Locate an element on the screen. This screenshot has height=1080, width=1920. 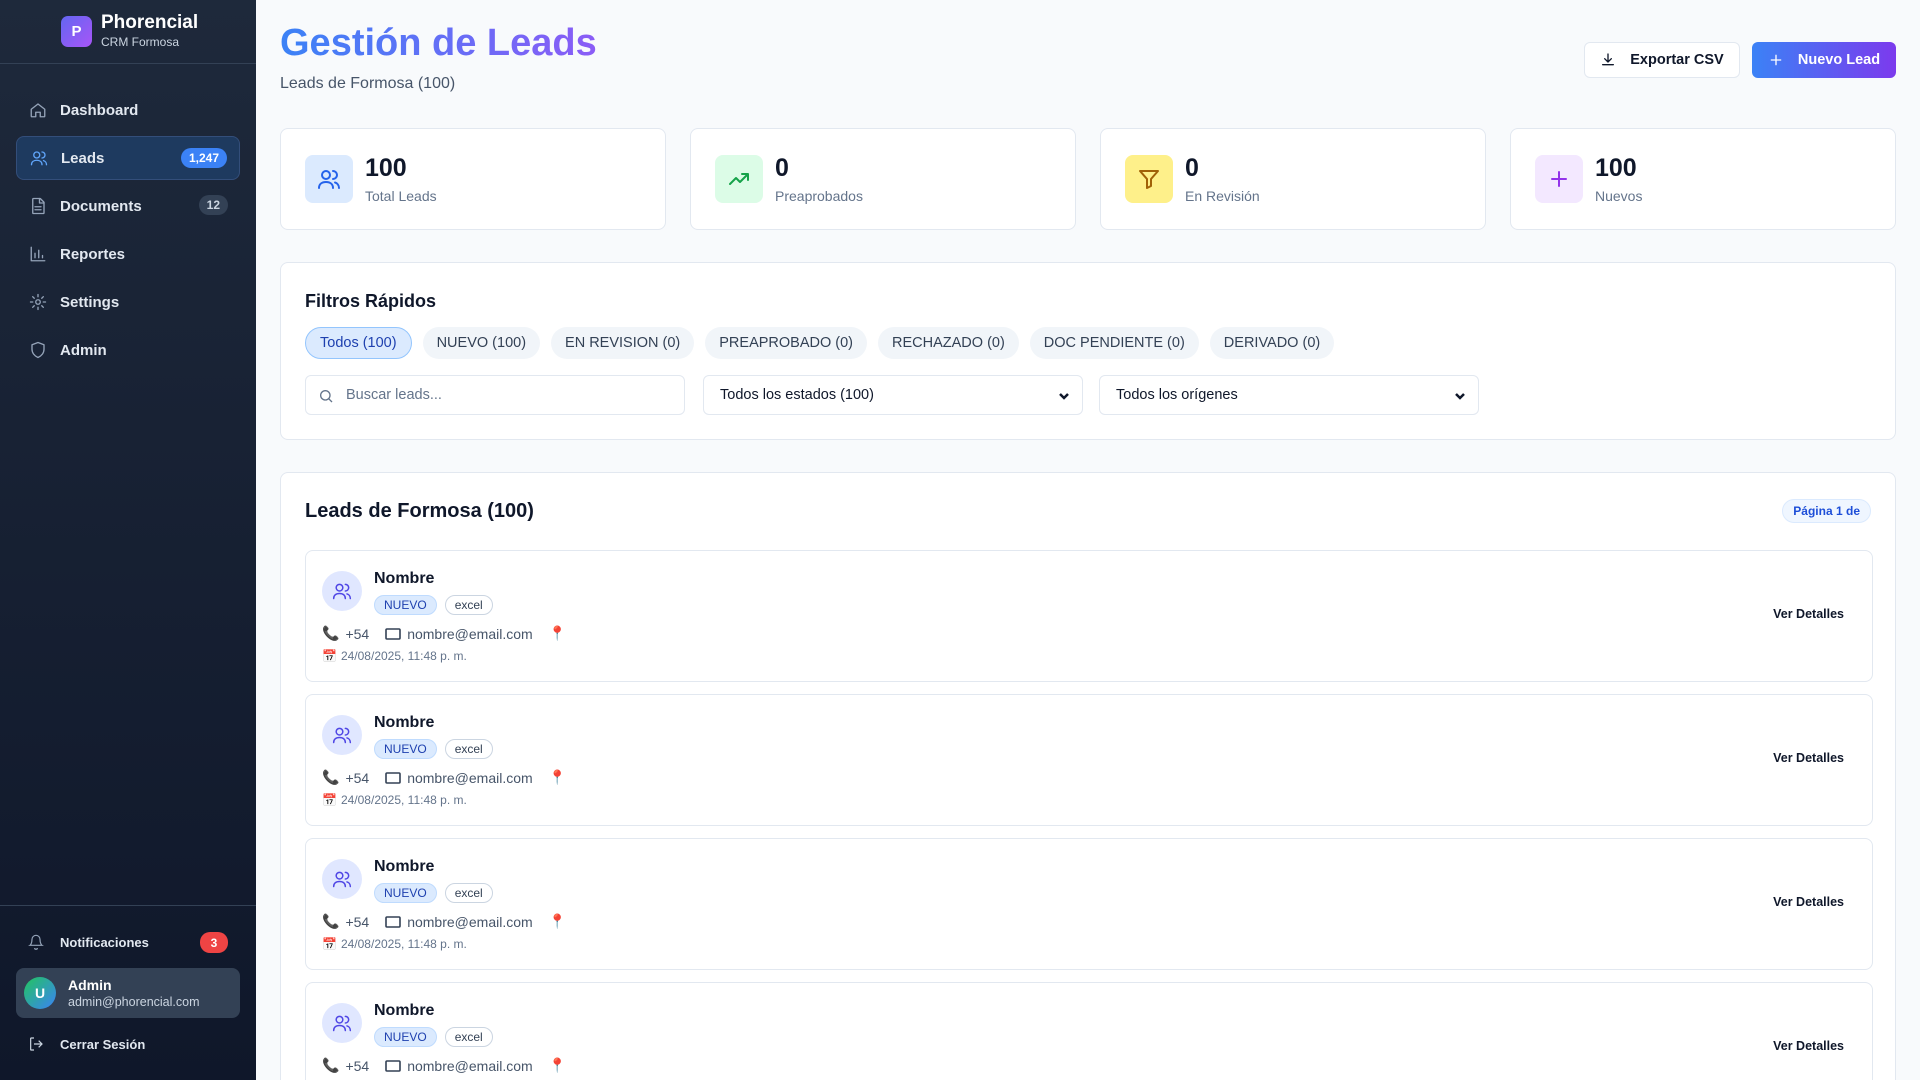
new-lead-label: Nuevo Lead is located at coordinates (1839, 60).